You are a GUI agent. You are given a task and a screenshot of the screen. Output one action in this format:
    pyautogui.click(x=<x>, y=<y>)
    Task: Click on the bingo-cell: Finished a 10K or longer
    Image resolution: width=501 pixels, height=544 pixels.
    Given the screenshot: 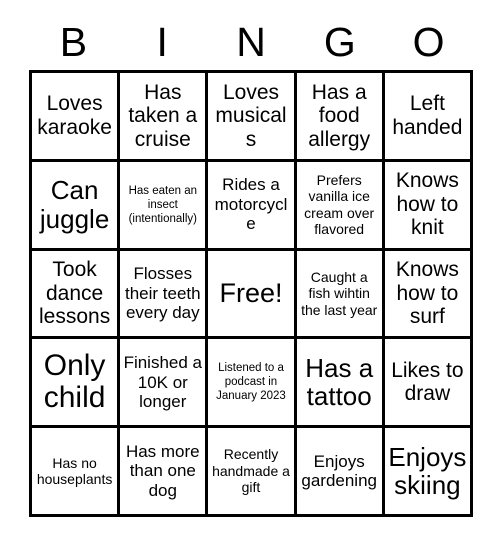 What is the action you would take?
    pyautogui.click(x=164, y=384)
    